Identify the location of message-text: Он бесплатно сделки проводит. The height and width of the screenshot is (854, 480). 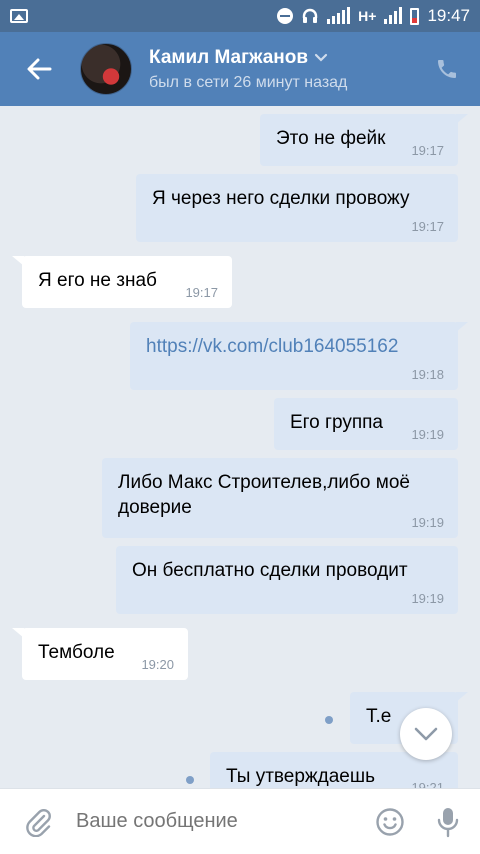
(270, 570).